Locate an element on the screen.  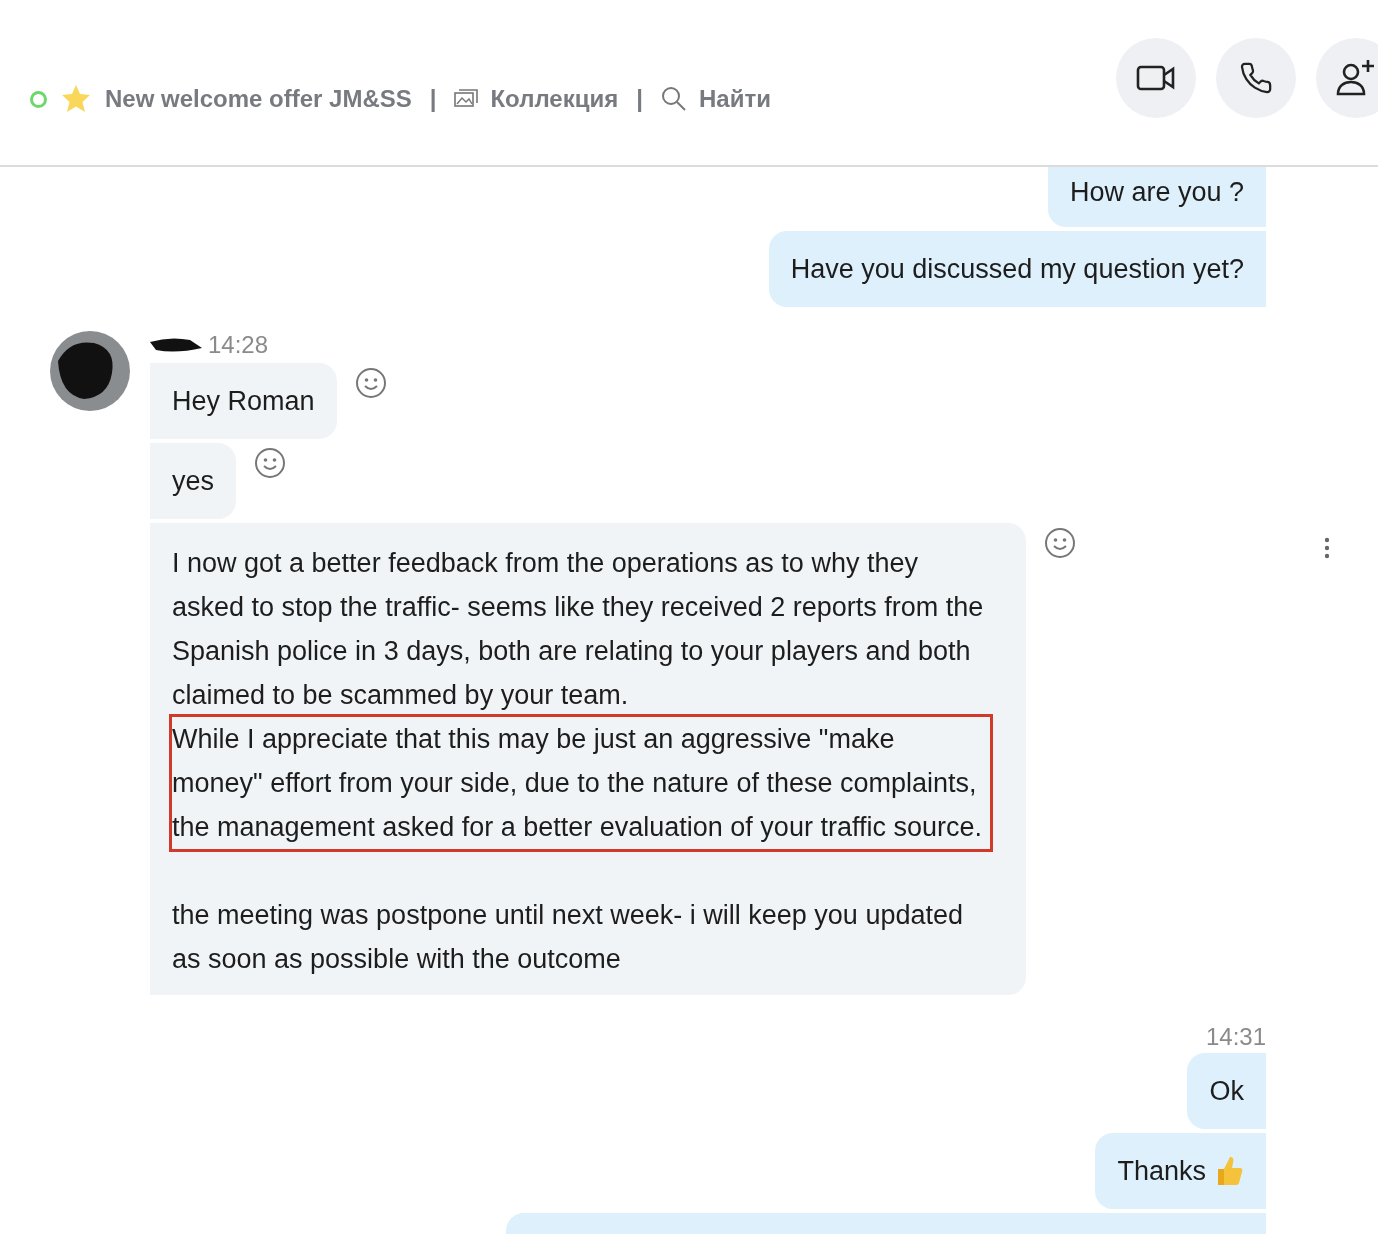
message-text: Ok is located at coordinates (1226, 1091).